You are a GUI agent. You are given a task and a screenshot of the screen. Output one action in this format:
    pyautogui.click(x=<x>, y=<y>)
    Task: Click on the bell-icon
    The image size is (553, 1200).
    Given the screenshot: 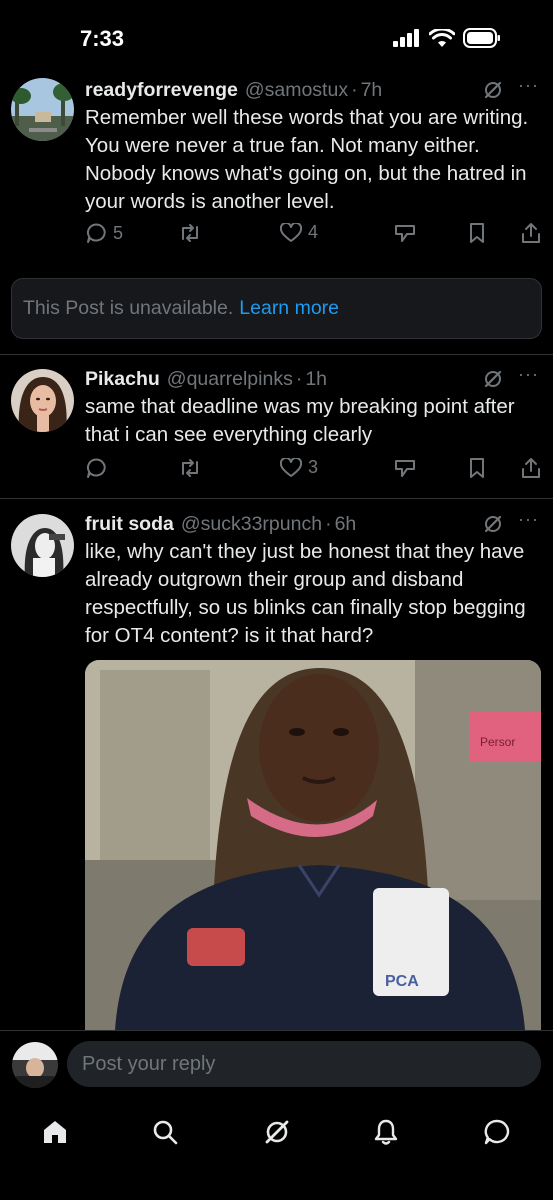 What is the action you would take?
    pyautogui.click(x=386, y=1132)
    